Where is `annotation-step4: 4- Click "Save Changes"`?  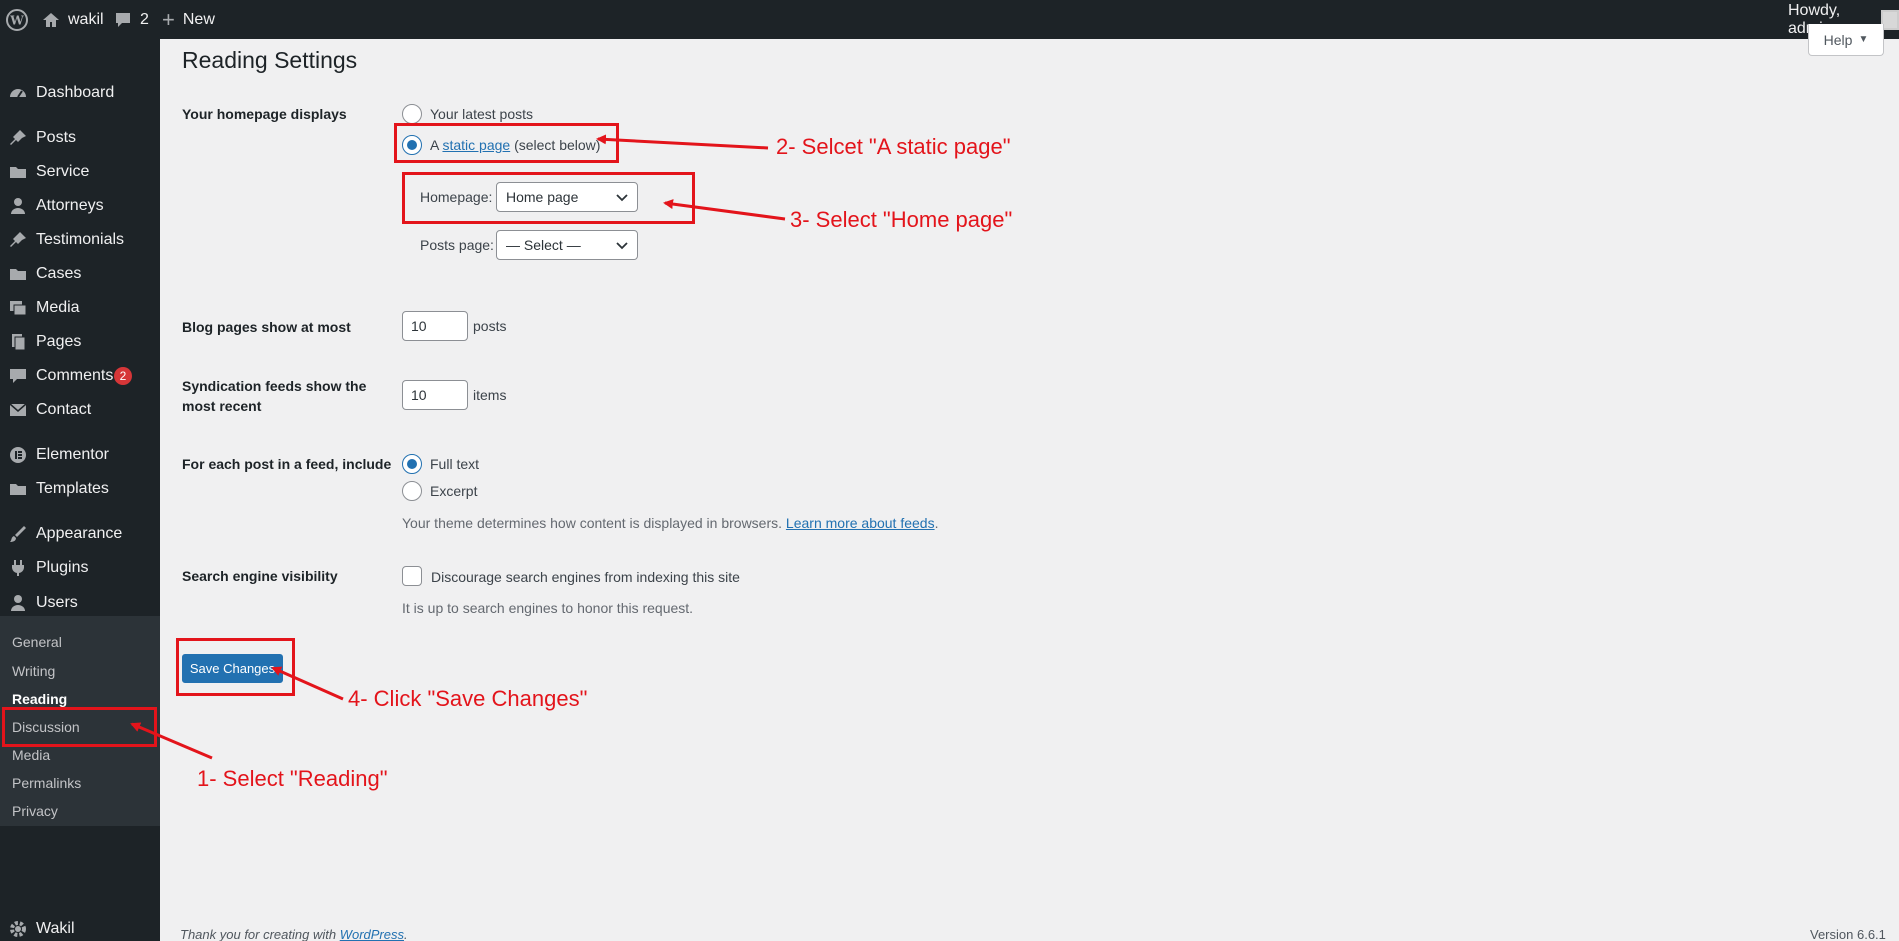 annotation-step4: 4- Click "Save Changes" is located at coordinates (468, 698).